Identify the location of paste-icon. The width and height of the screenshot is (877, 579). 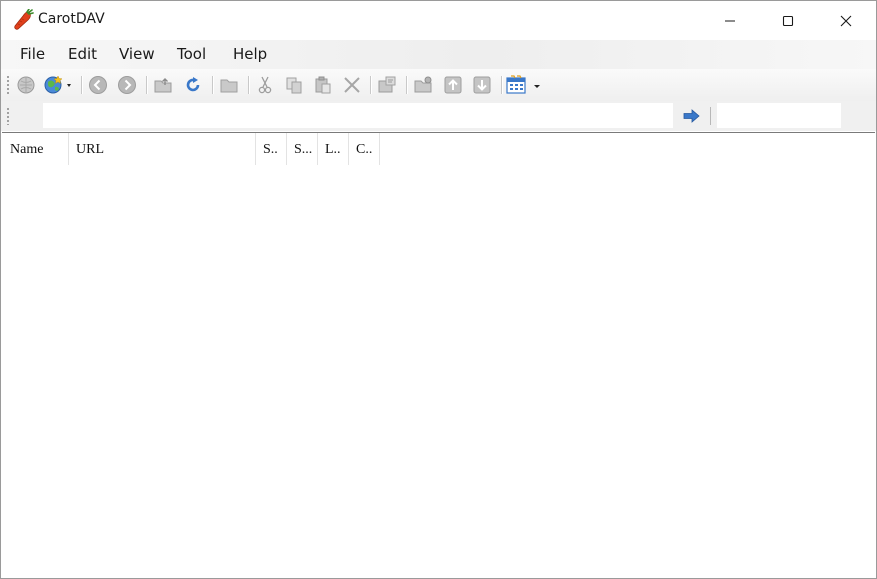
(323, 85).